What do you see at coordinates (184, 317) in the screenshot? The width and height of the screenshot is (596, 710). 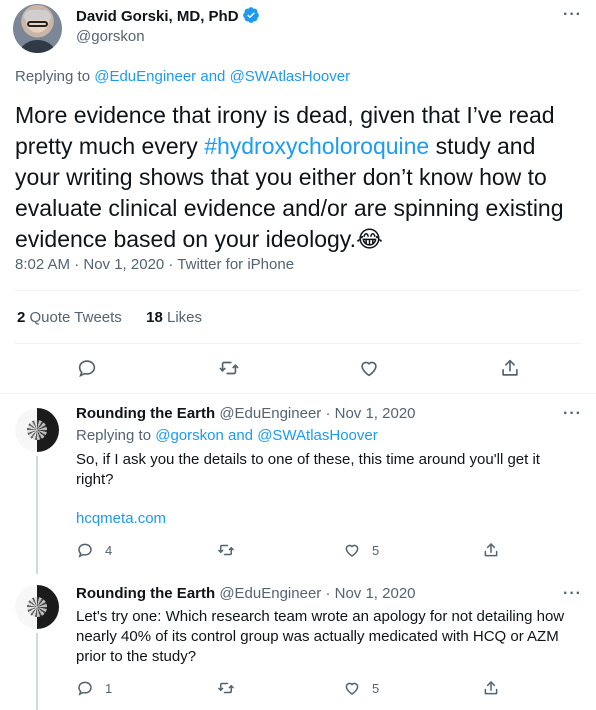 I see `likes-label: Likes` at bounding box center [184, 317].